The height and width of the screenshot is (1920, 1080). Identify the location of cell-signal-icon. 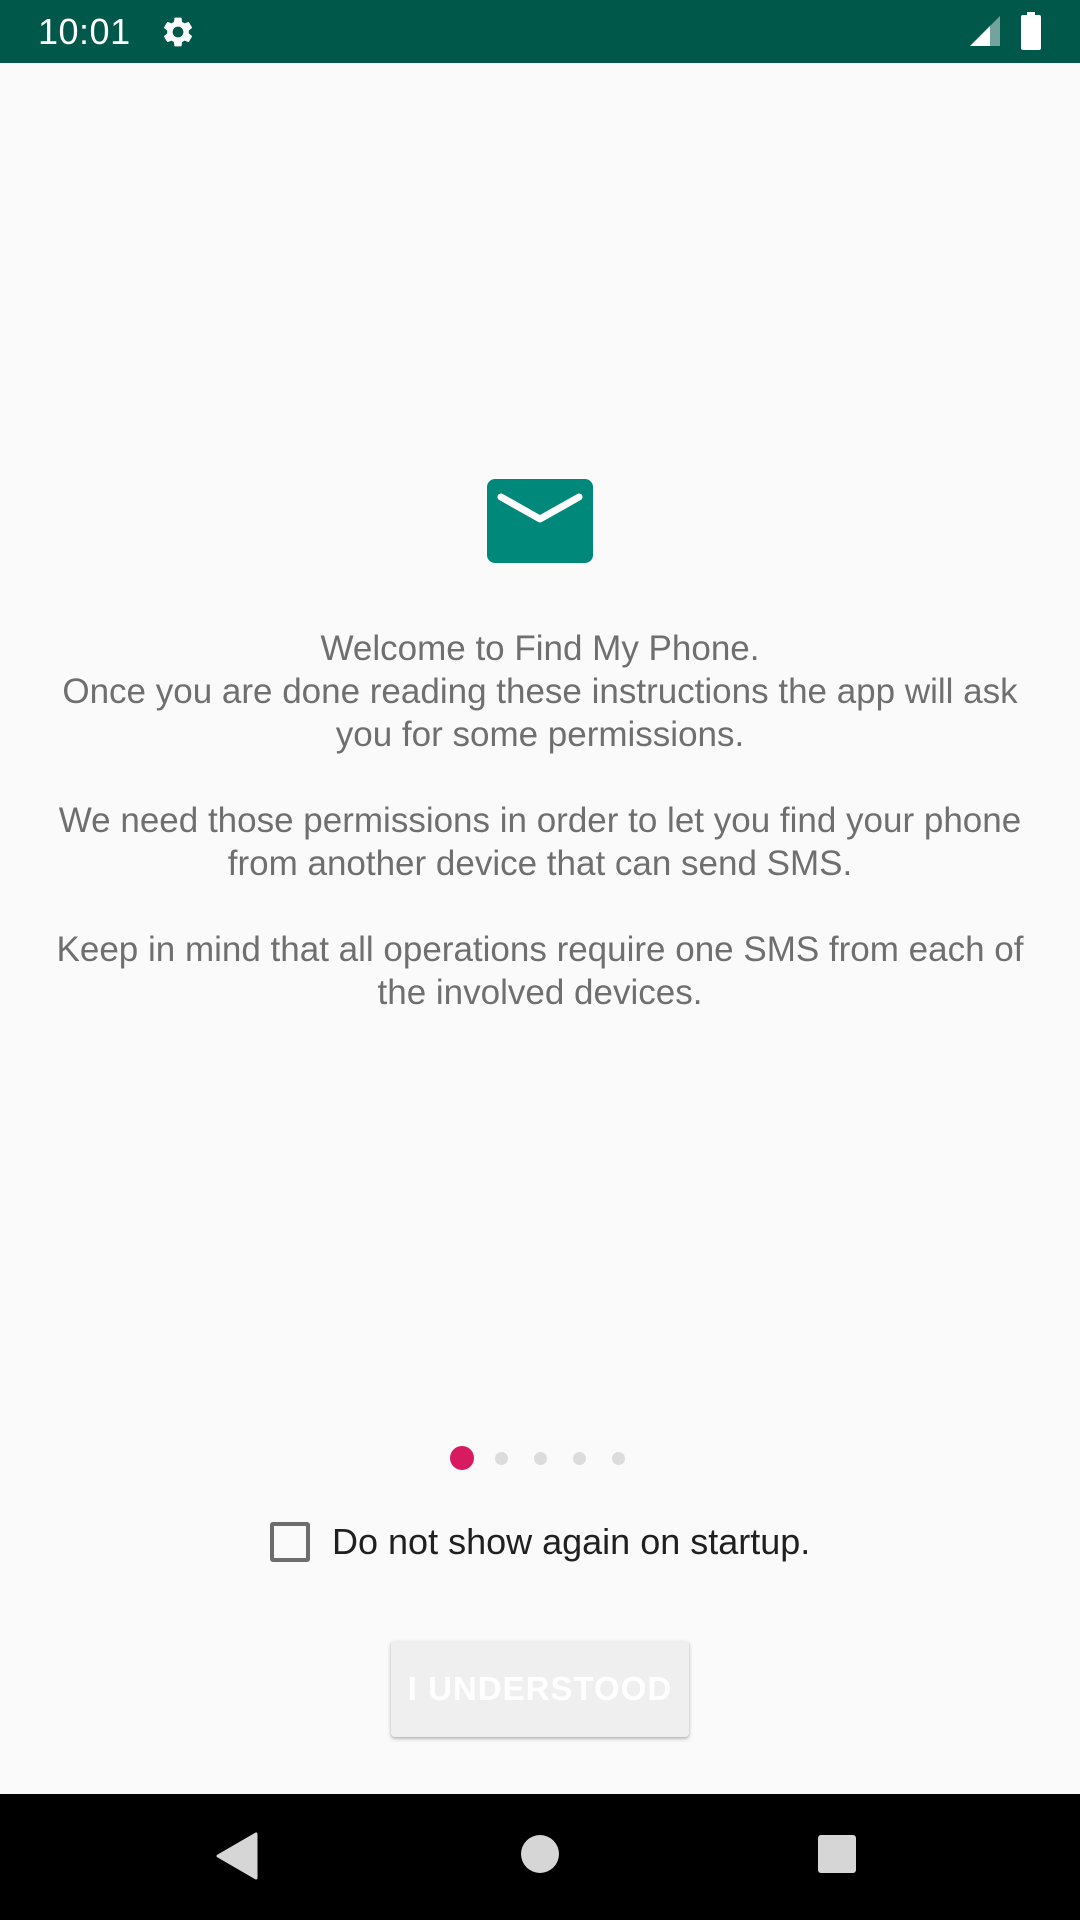
(985, 31).